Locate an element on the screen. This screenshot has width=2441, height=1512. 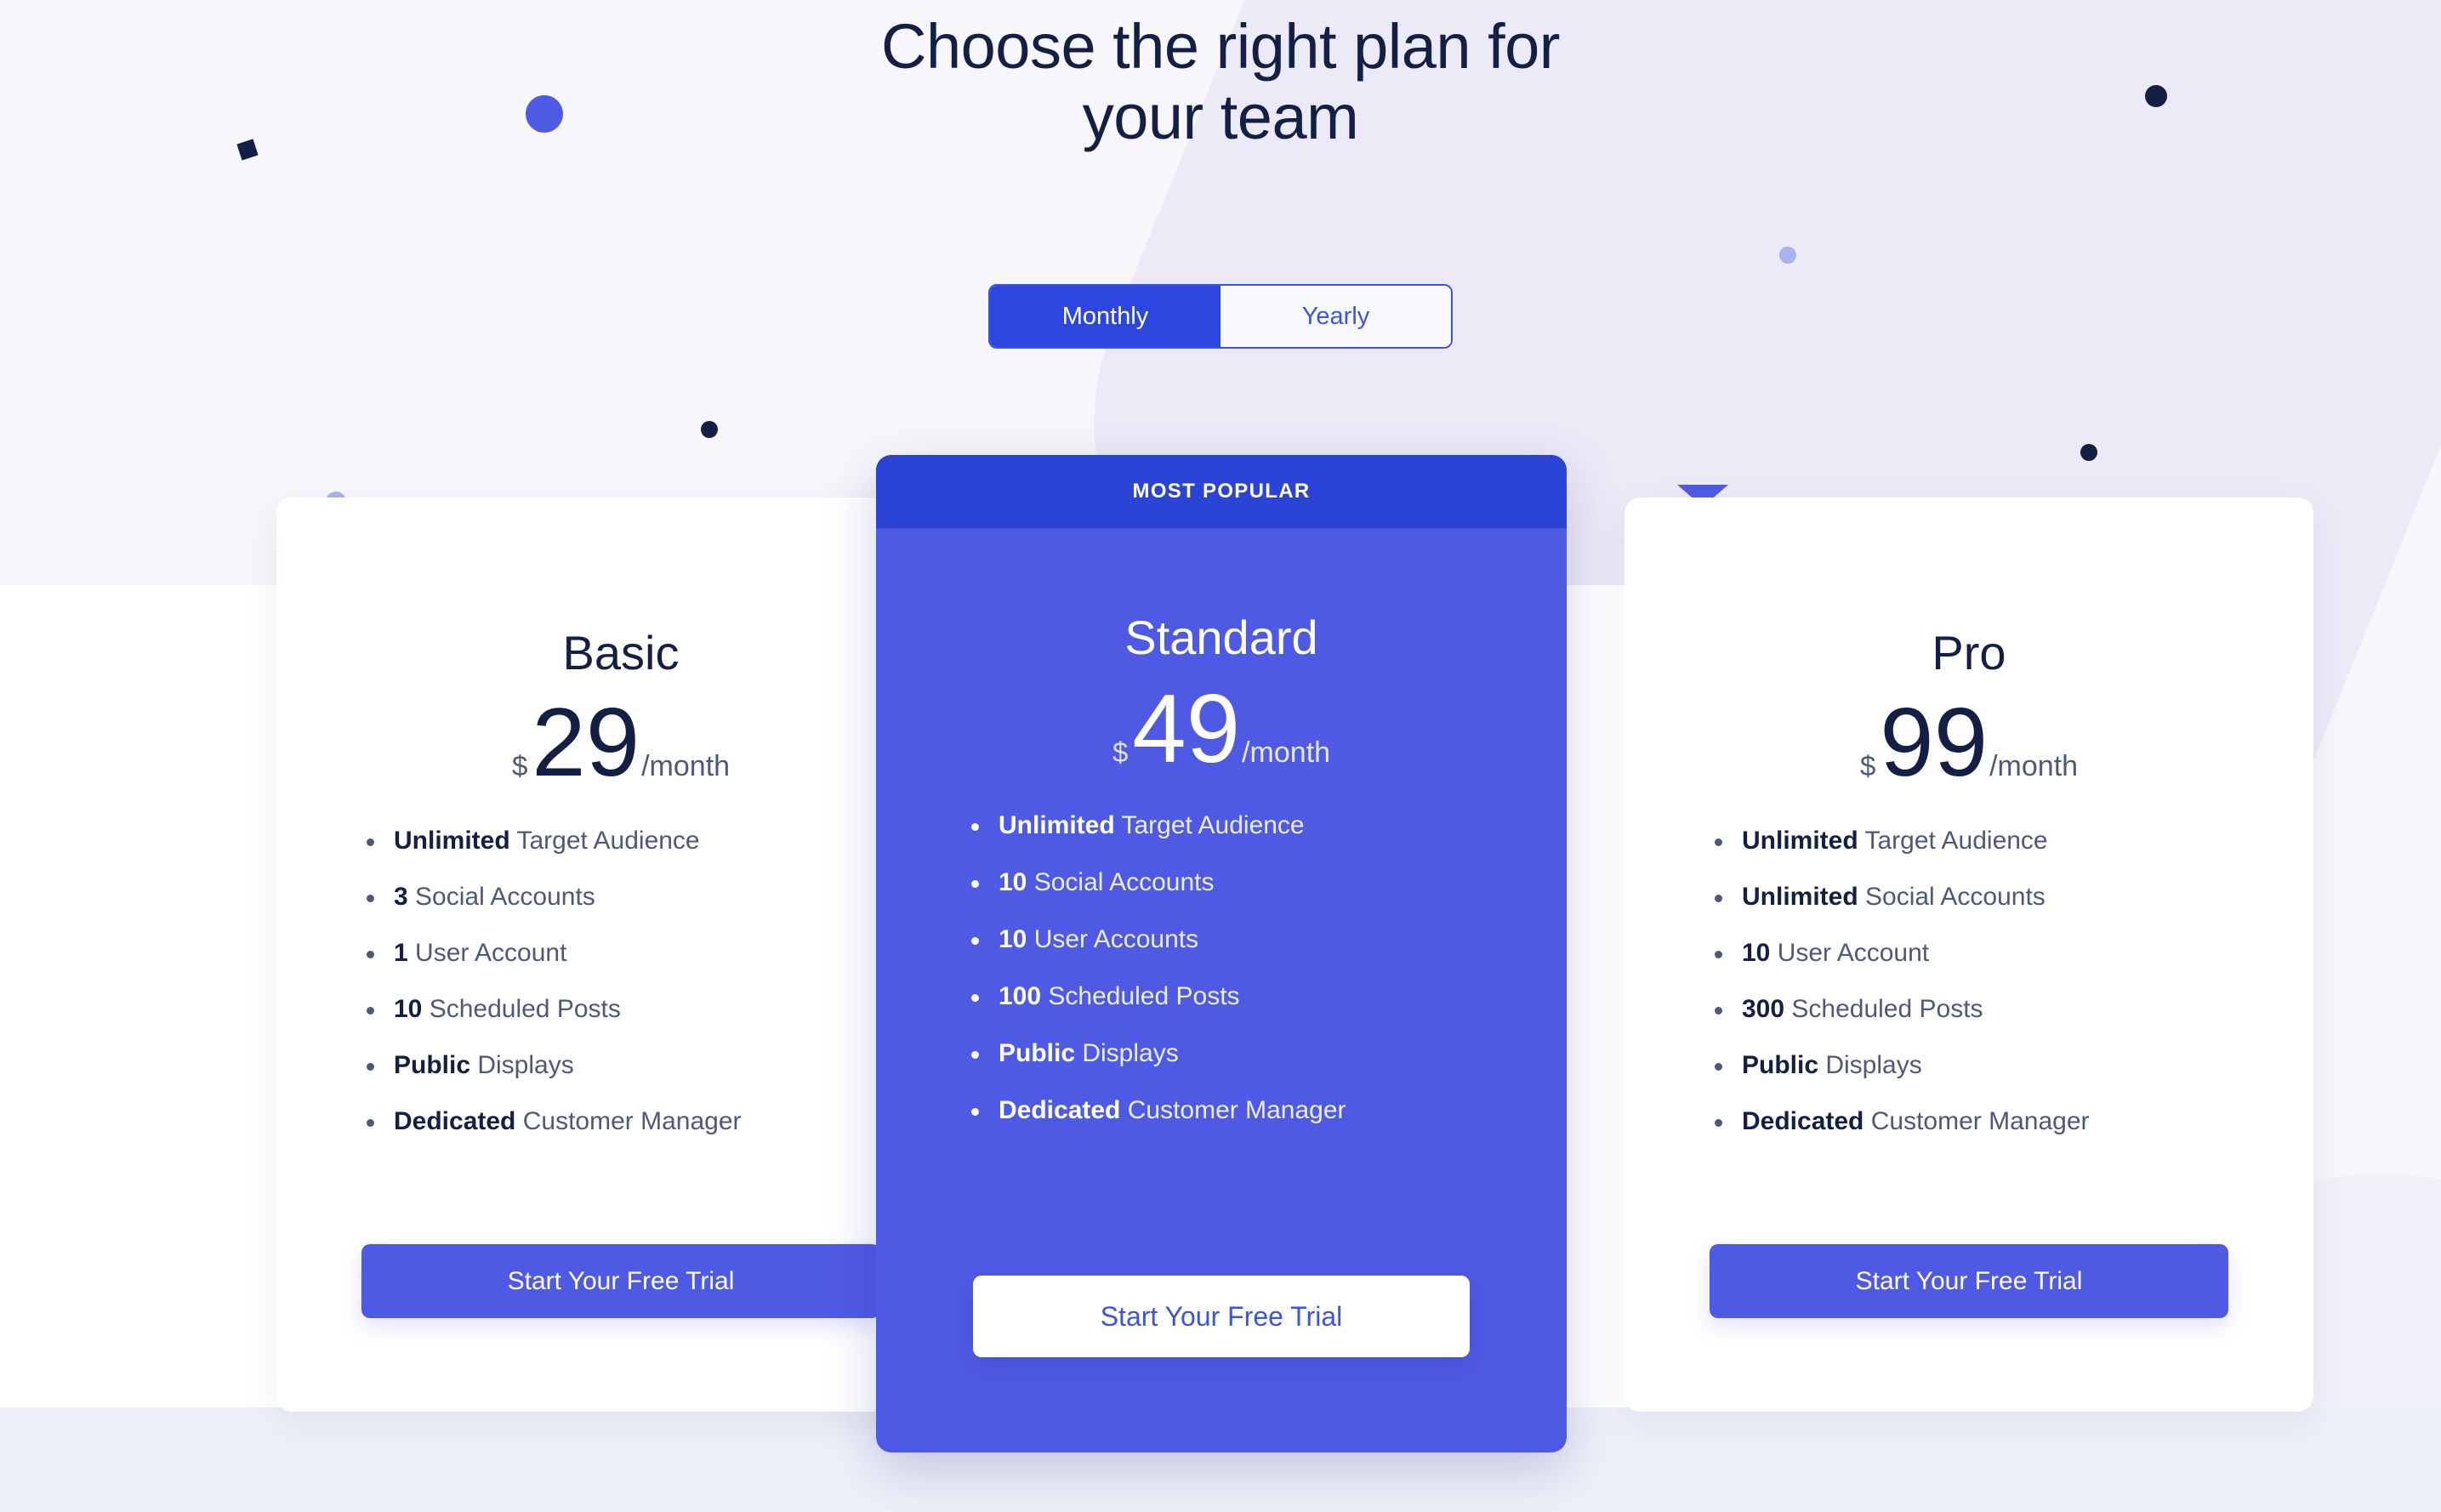
price-amount: 99 is located at coordinates (1934, 743).